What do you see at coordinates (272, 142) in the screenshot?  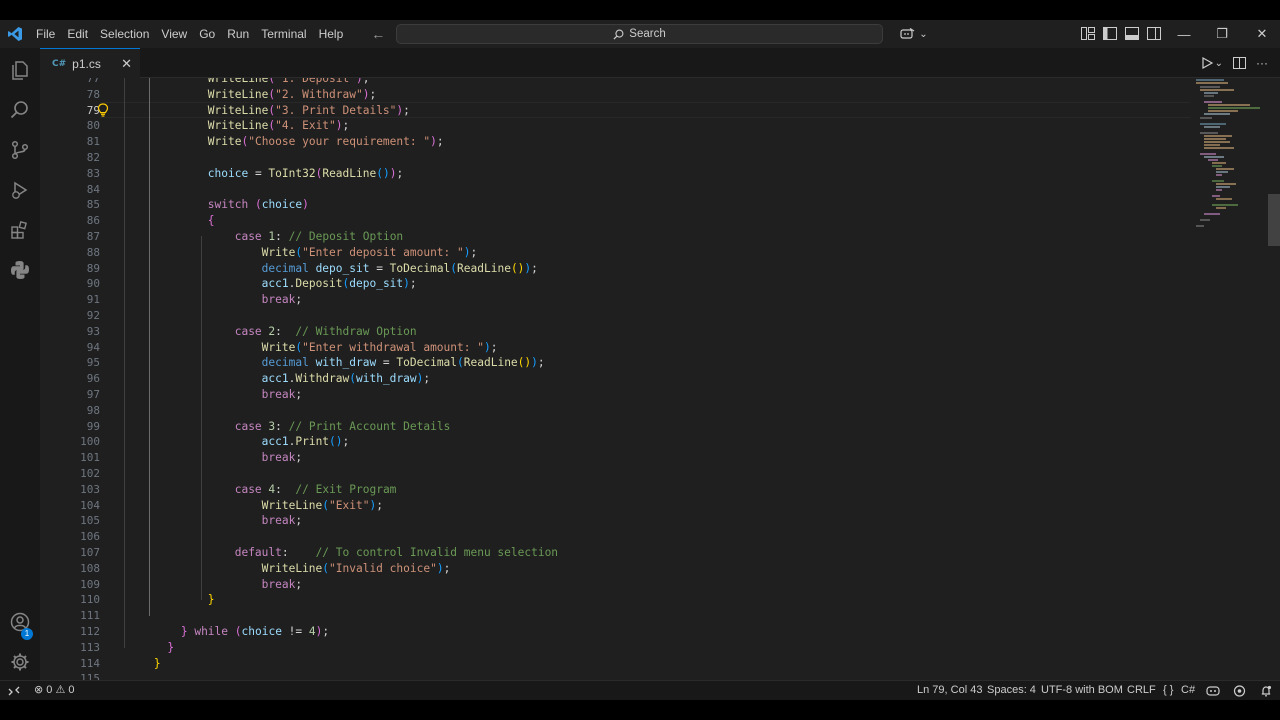 I see `code-line: Write("Choose your requirement: ");` at bounding box center [272, 142].